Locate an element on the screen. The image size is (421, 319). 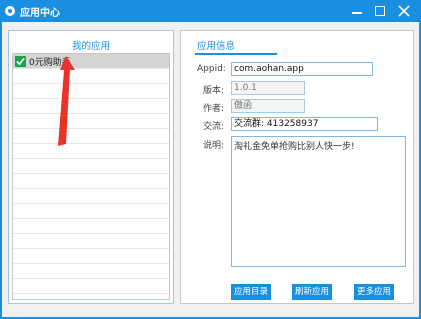
my-apps-title: 我的应用 is located at coordinates (90, 46).